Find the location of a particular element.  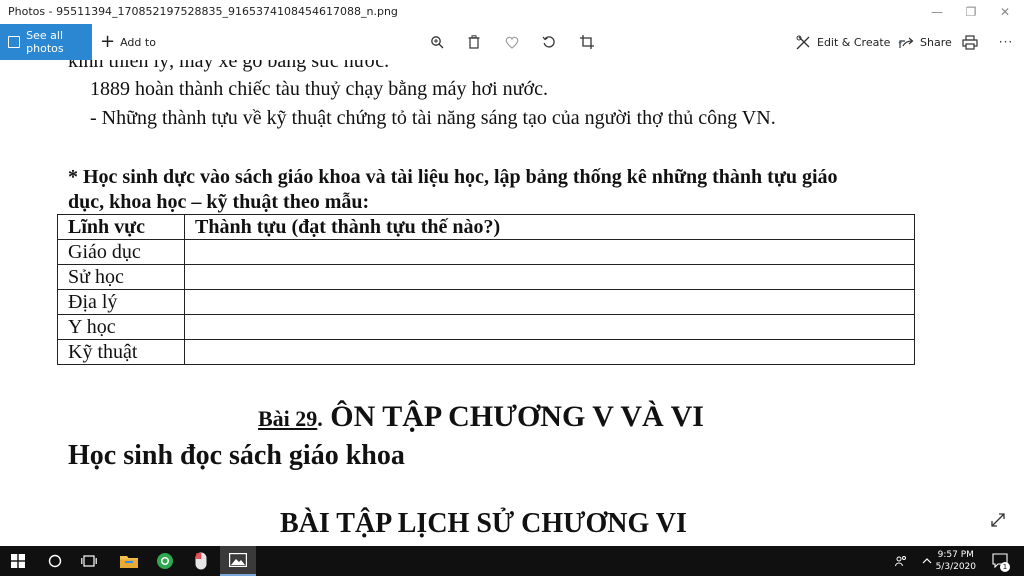

share-button: Share is located at coordinates (925, 42).